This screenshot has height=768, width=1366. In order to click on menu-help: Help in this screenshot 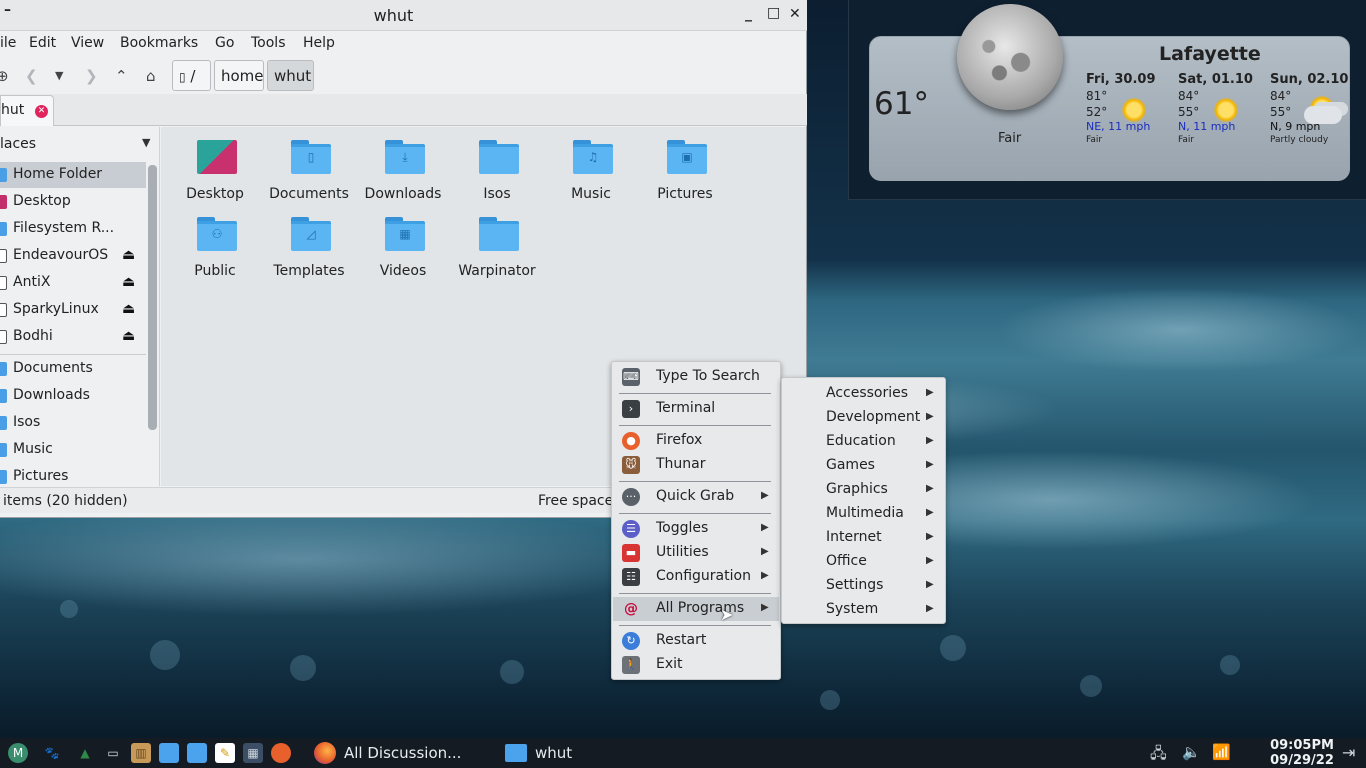, I will do `click(319, 43)`.